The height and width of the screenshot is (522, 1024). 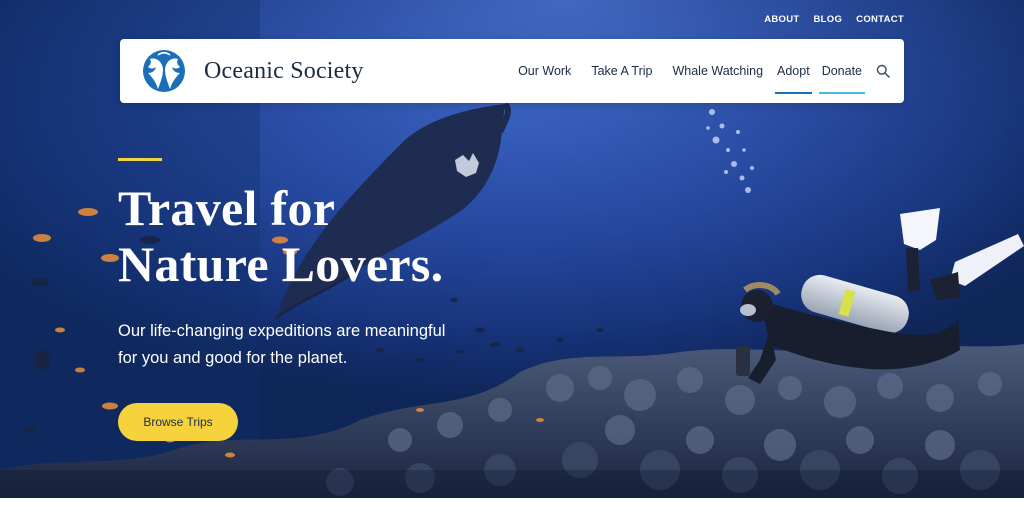 What do you see at coordinates (284, 70) in the screenshot?
I see `site-logo-text: Oceanic Society` at bounding box center [284, 70].